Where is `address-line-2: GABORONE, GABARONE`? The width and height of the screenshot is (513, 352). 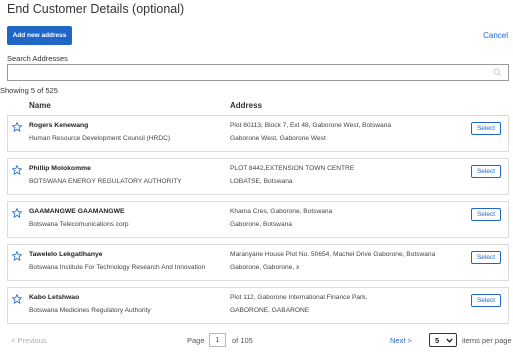
address-line-2: GABORONE, GABARONE is located at coordinates (270, 310).